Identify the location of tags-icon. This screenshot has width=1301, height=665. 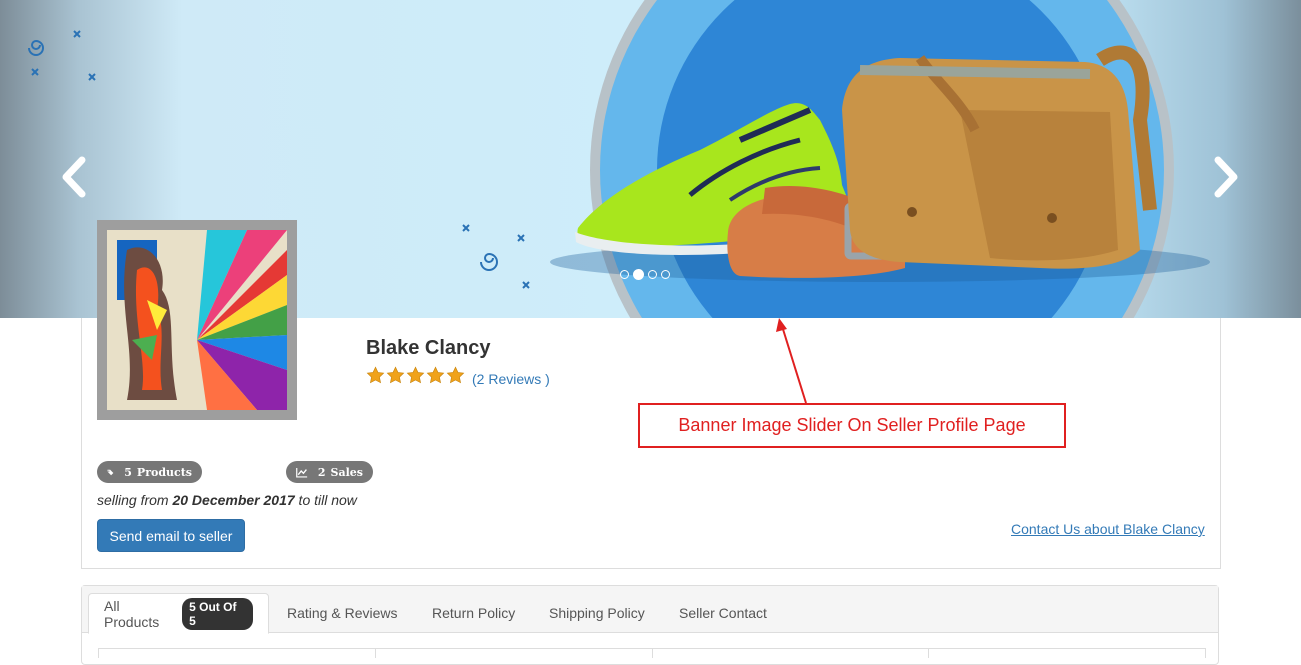
(110, 472).